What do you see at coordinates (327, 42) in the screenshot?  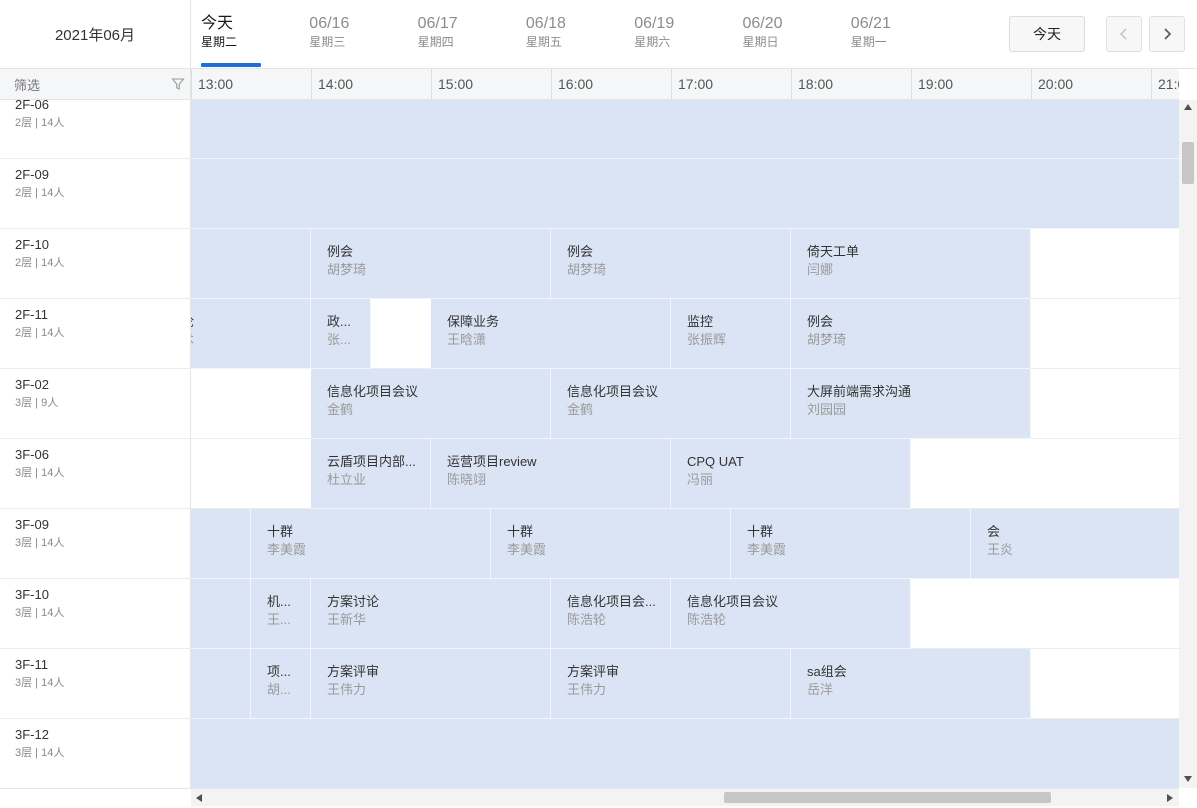 I see `day-tab-weekday: 星期三` at bounding box center [327, 42].